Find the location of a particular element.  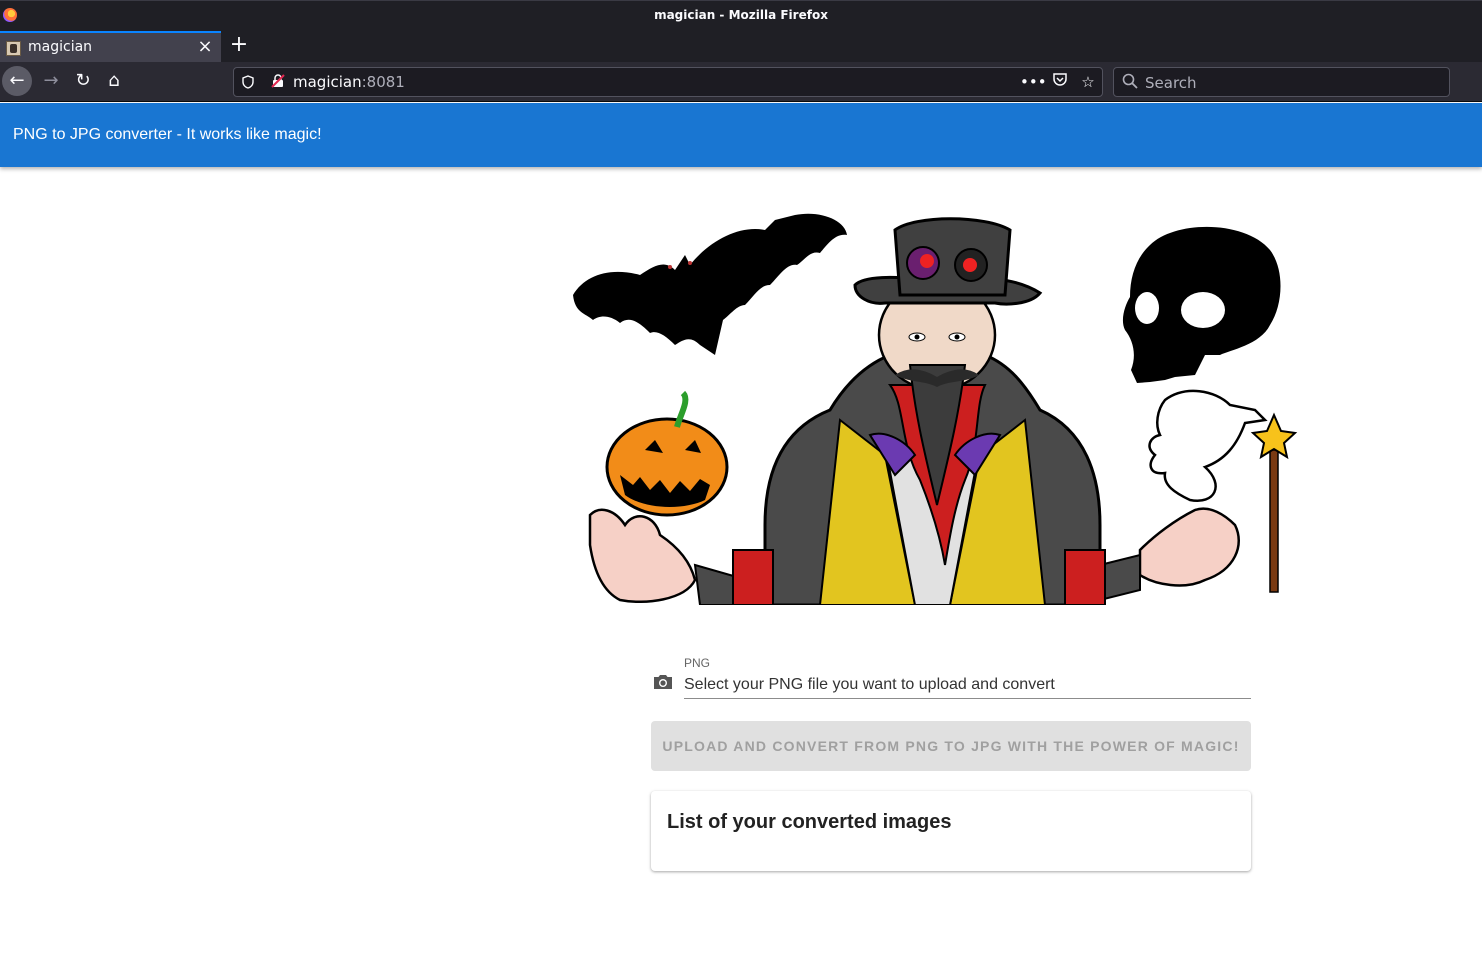

png-field-label: PNG is located at coordinates (697, 663).